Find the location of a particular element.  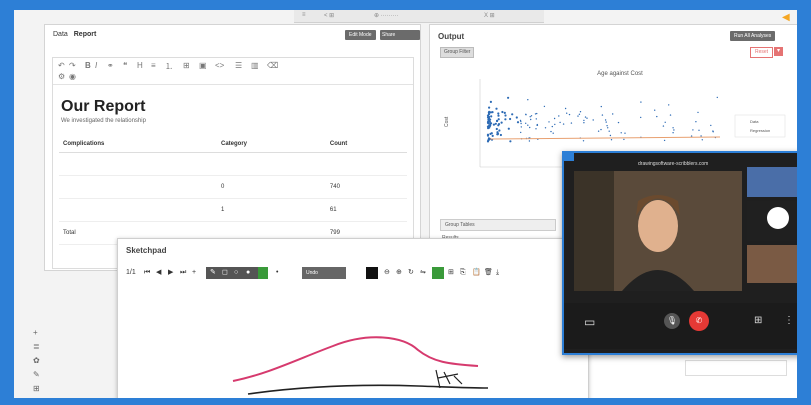

fill-tool-icon: ● is located at coordinates (248, 273).